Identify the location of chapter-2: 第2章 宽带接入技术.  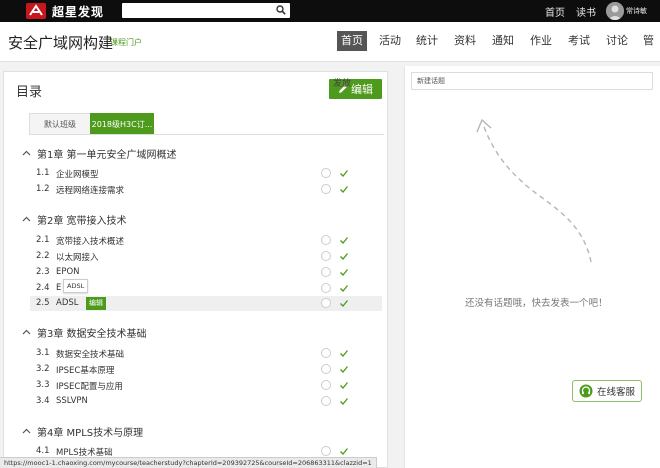
(74, 219).